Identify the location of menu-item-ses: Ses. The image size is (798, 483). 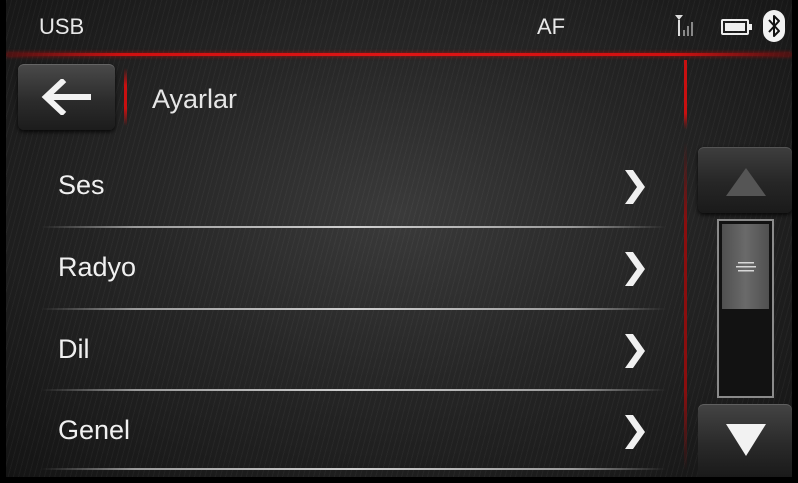
(342, 187).